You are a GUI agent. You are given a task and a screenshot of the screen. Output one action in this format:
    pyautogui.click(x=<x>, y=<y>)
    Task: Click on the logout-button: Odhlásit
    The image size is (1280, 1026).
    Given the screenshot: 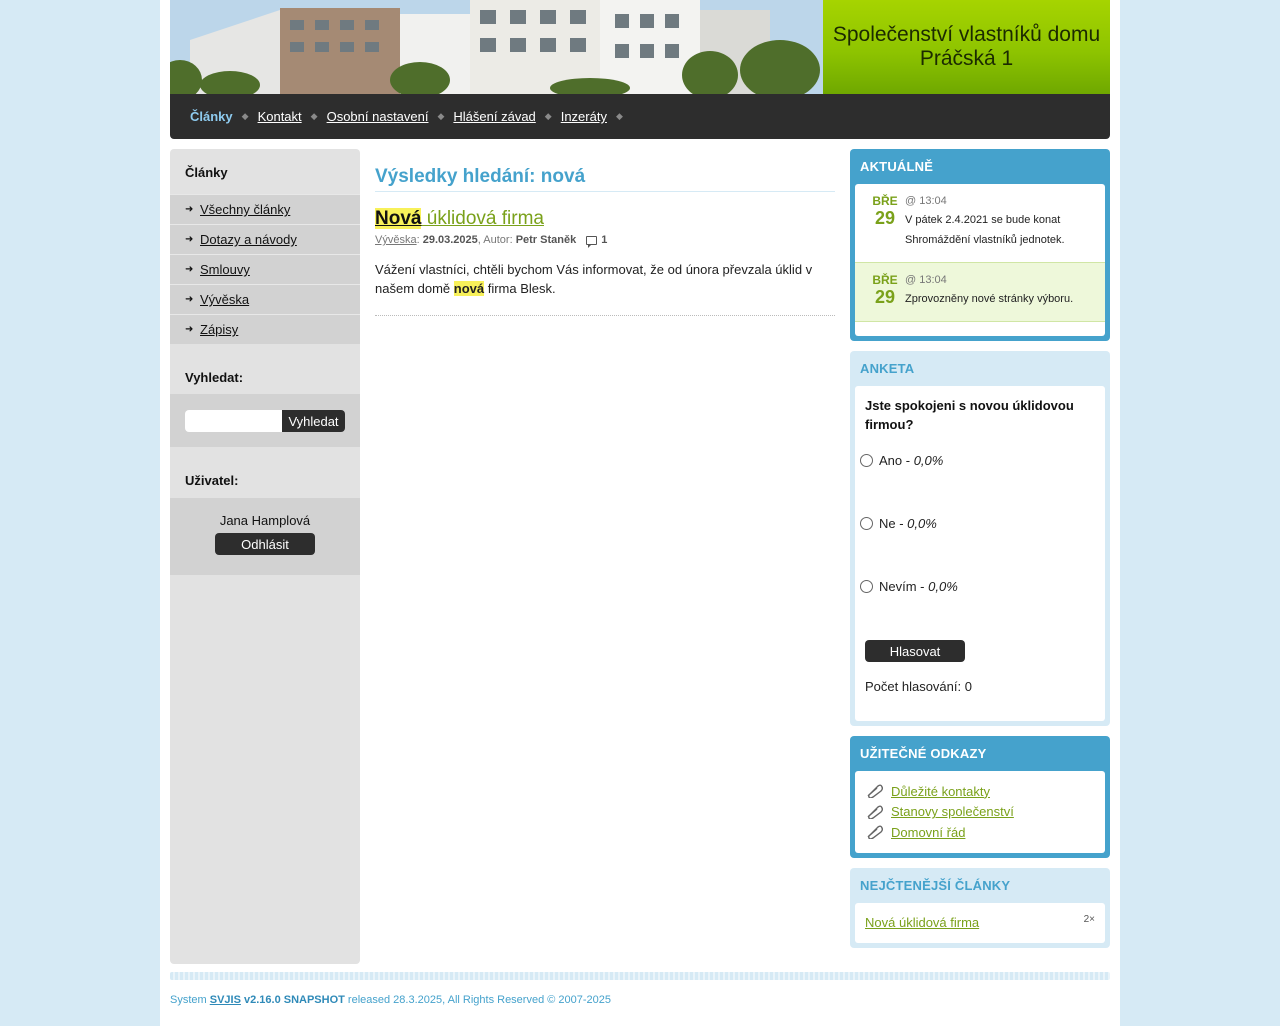 What is the action you would take?
    pyautogui.click(x=265, y=544)
    